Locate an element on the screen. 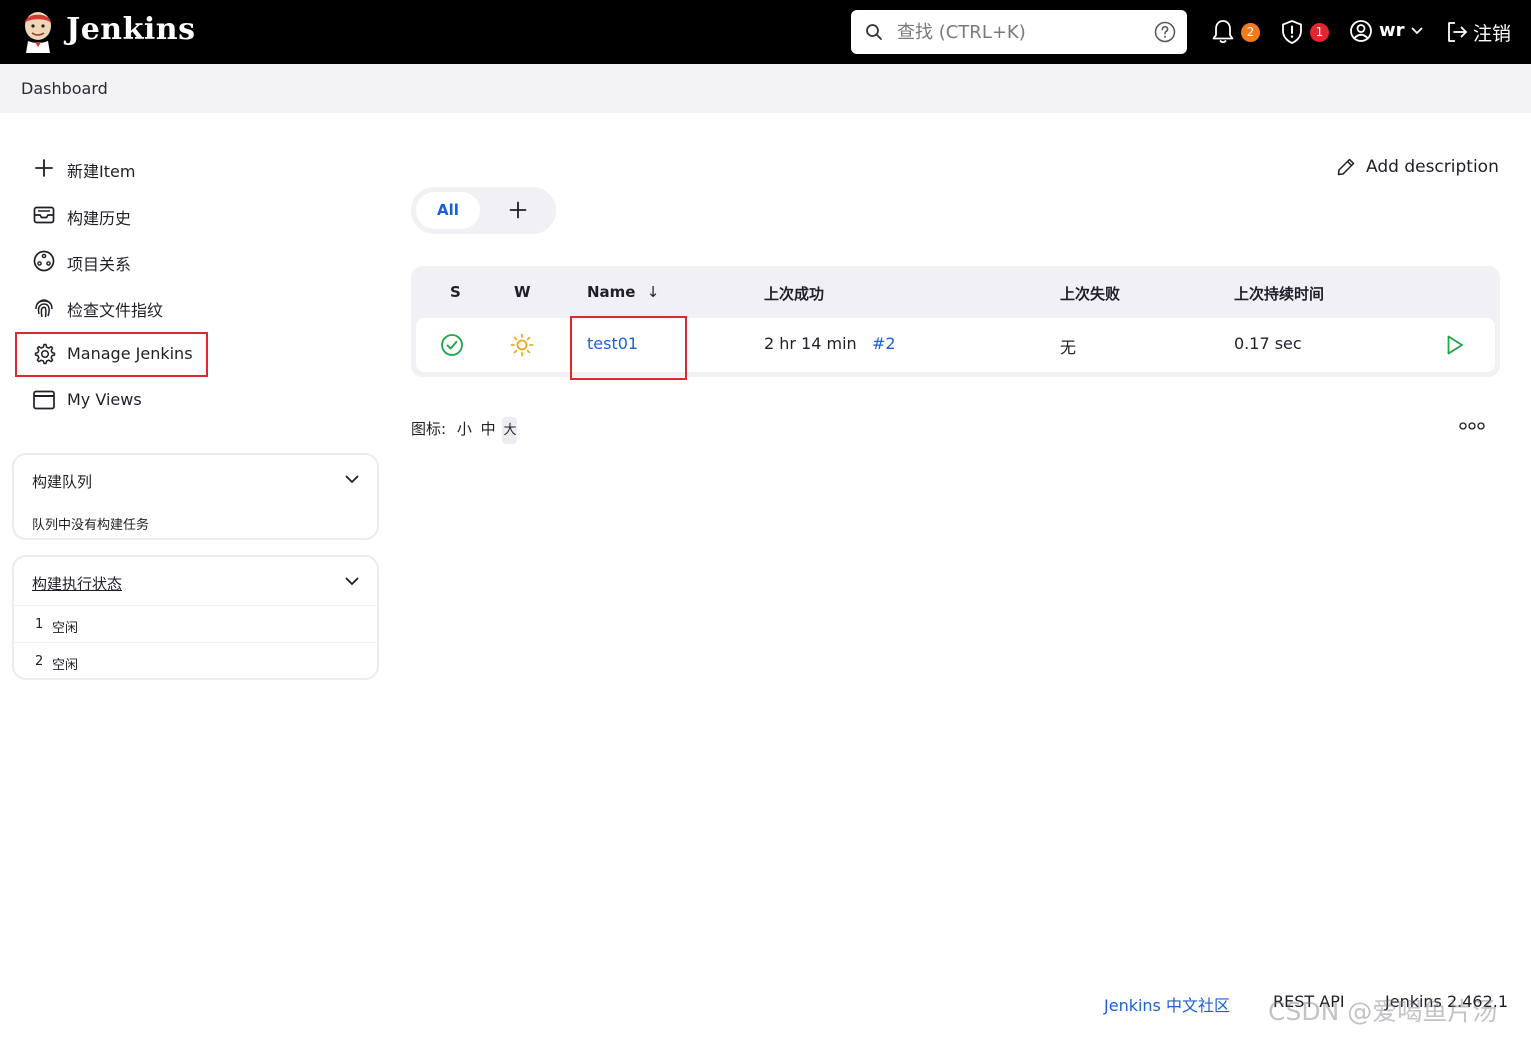  plus-icon is located at coordinates (44, 168).